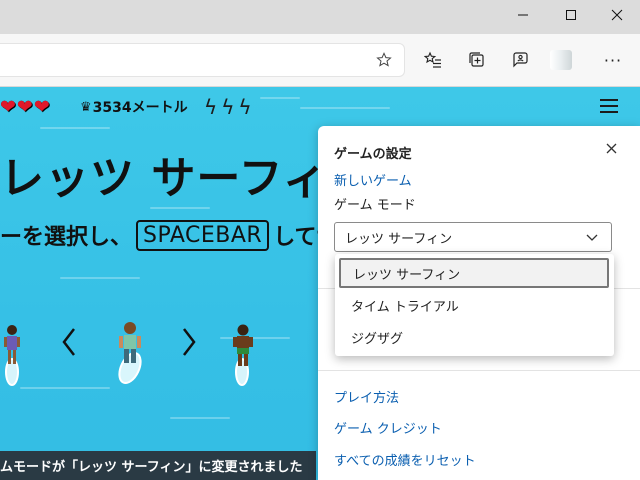 This screenshot has width=640, height=480. I want to click on close-window-button, so click(617, 15).